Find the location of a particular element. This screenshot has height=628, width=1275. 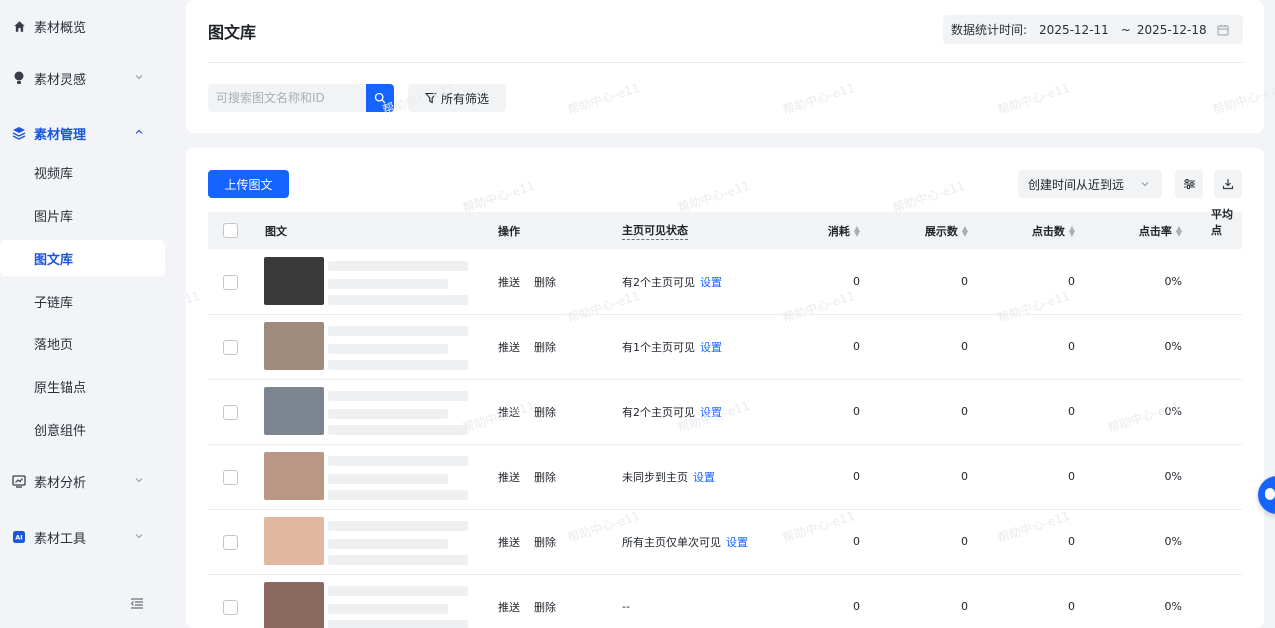

bulb-icon is located at coordinates (19, 78).